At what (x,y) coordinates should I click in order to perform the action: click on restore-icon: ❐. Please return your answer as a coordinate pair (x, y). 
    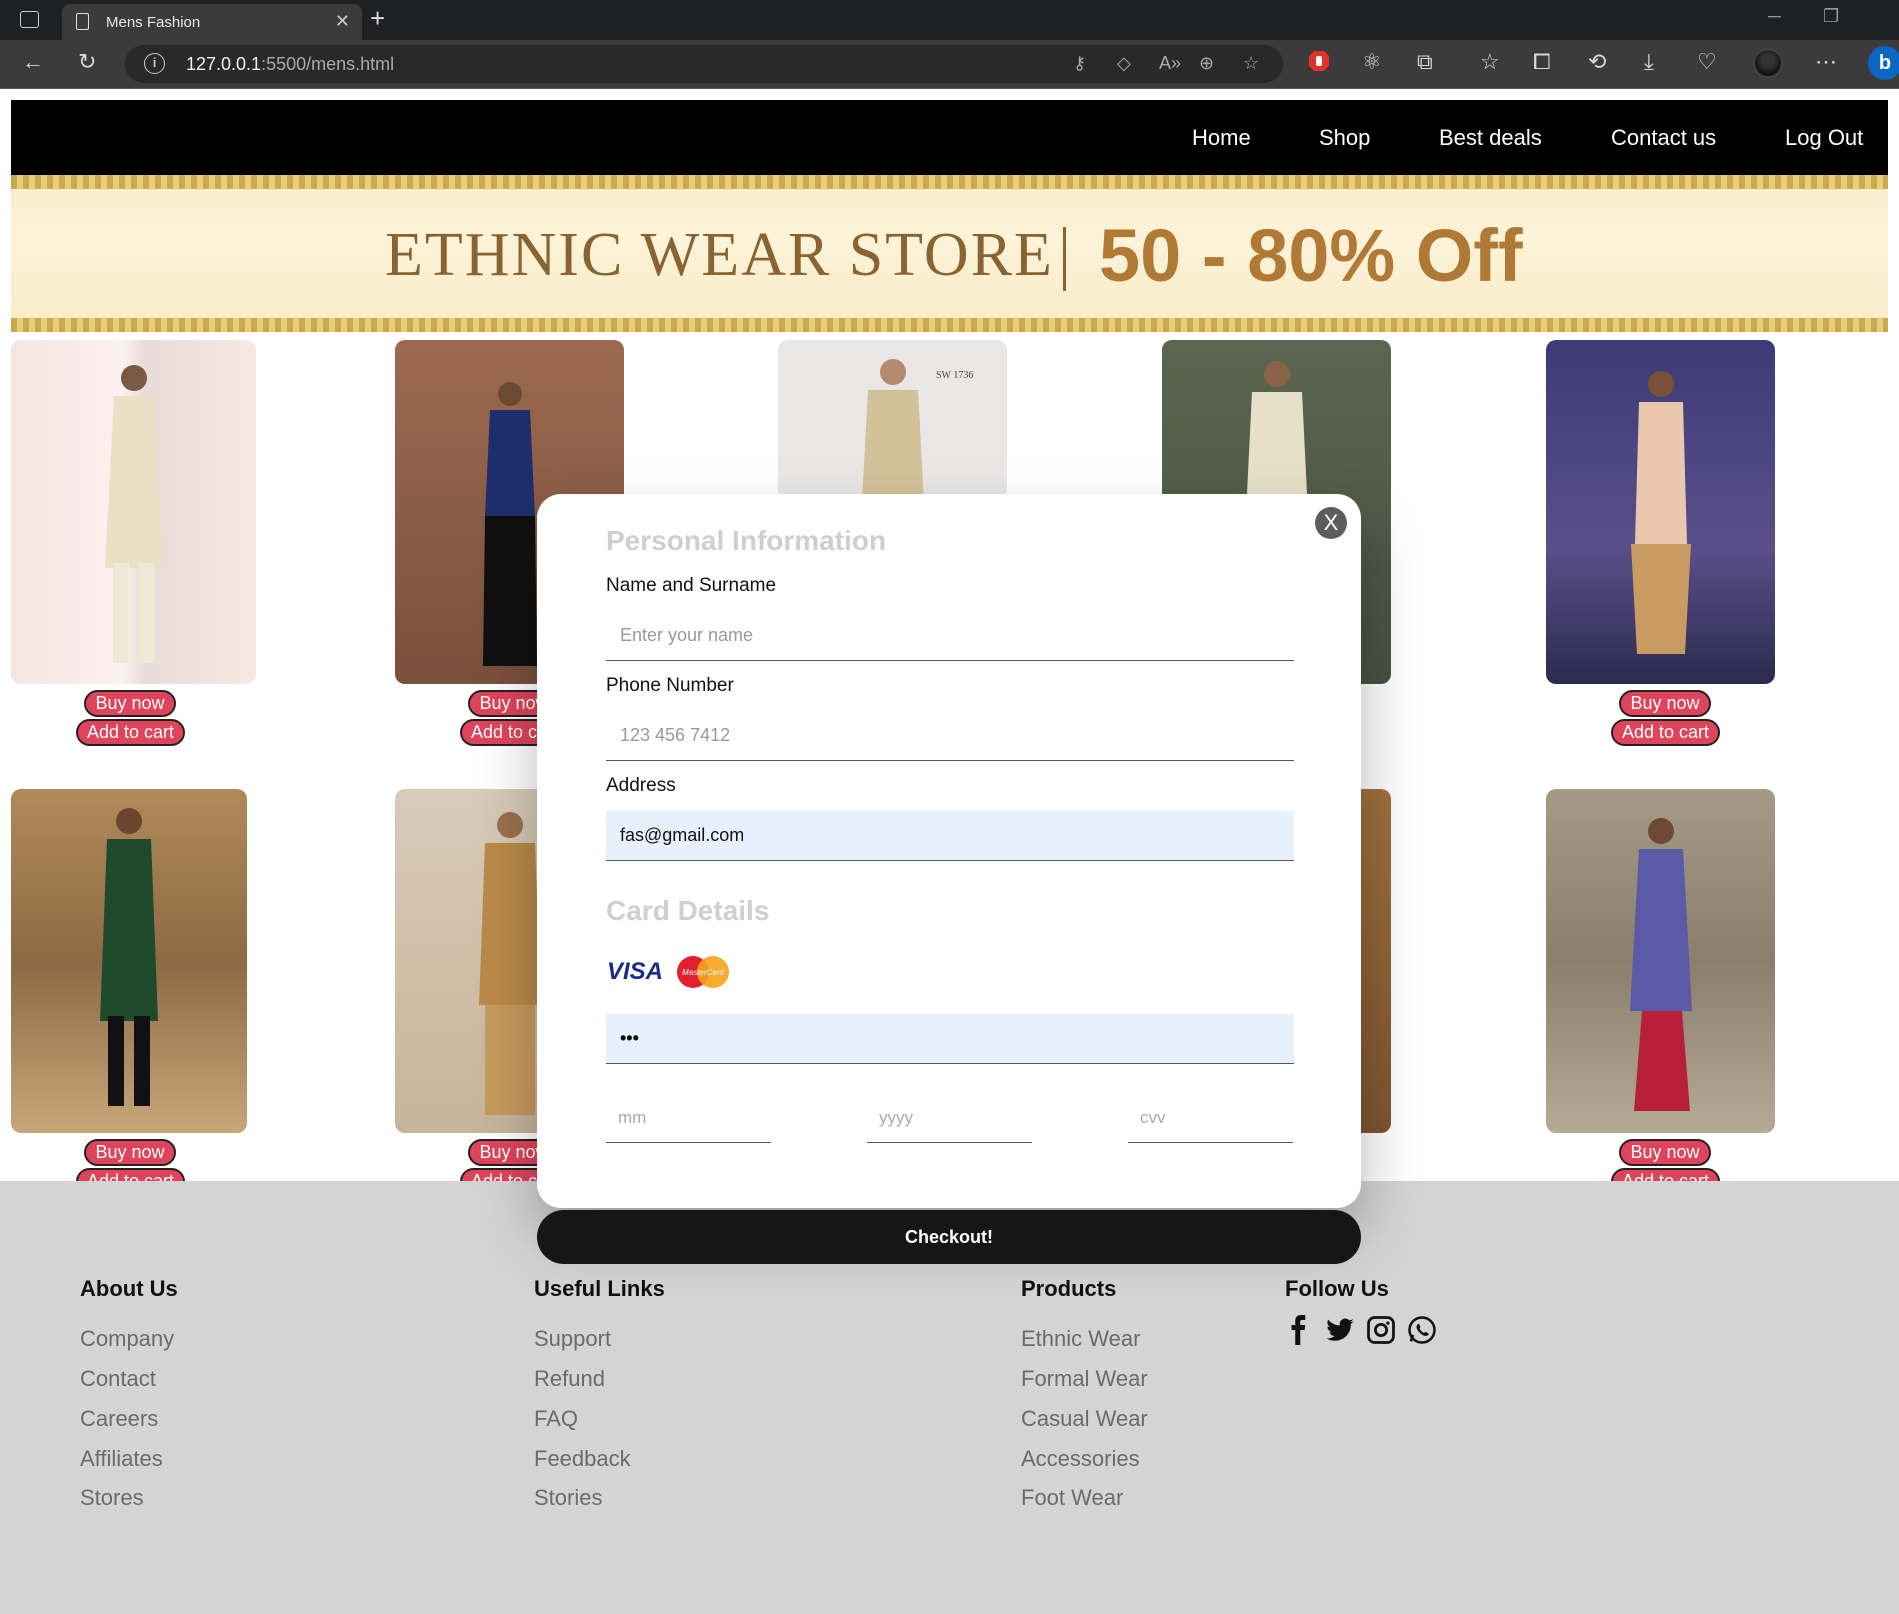
    Looking at the image, I should click on (1831, 16).